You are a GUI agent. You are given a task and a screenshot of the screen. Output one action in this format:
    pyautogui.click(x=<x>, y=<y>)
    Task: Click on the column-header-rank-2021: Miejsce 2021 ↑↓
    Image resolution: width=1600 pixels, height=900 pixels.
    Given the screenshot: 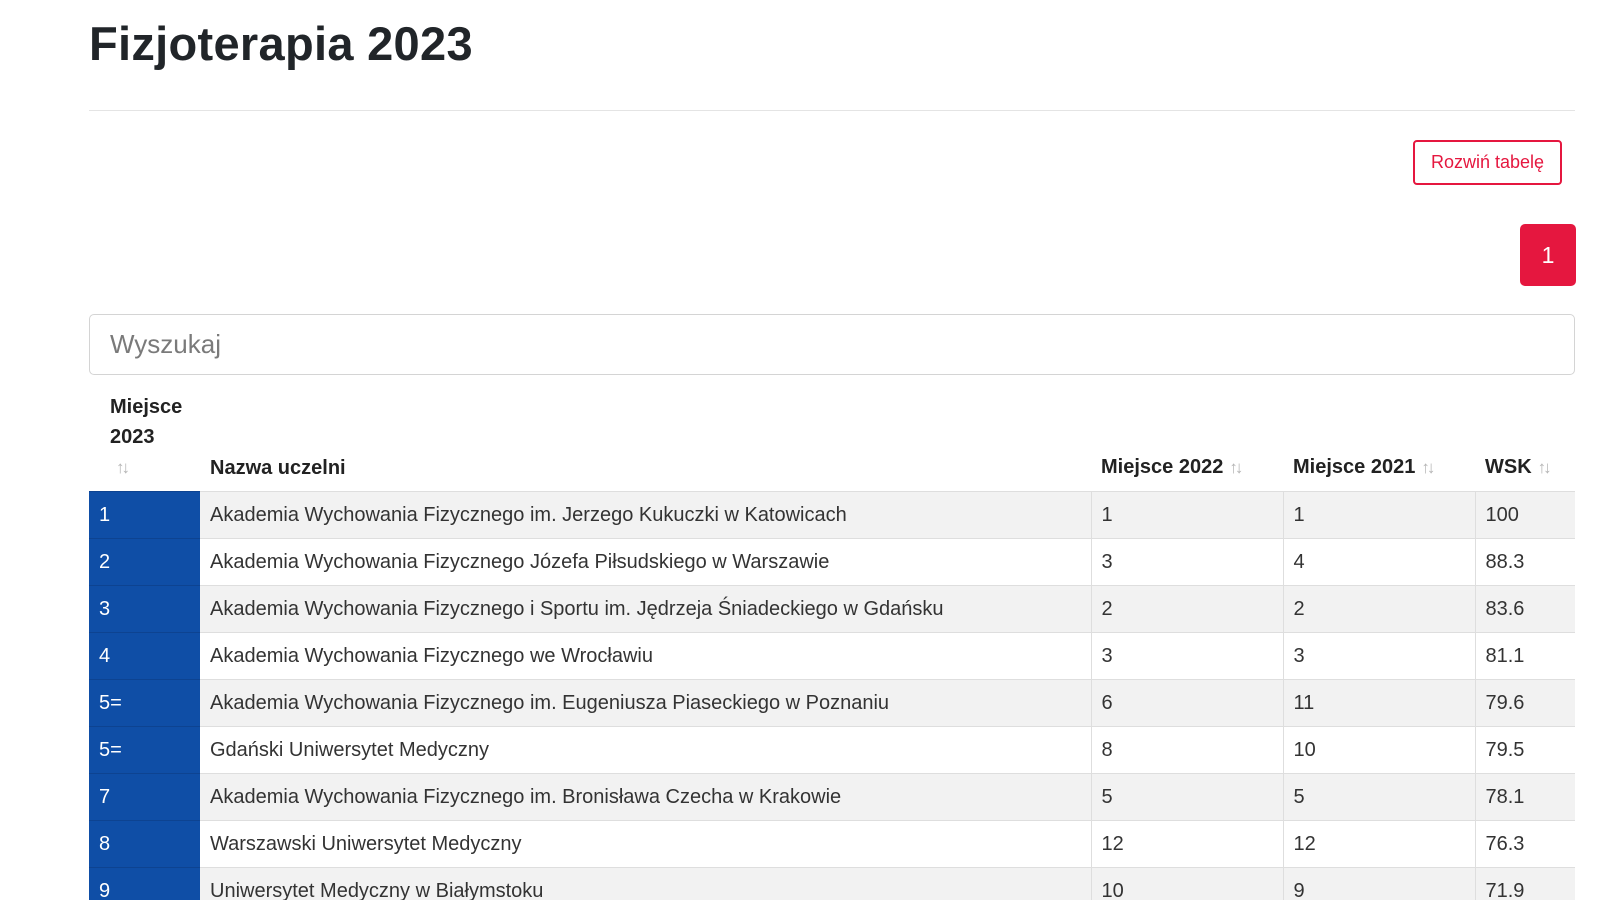 What is the action you would take?
    pyautogui.click(x=1379, y=442)
    